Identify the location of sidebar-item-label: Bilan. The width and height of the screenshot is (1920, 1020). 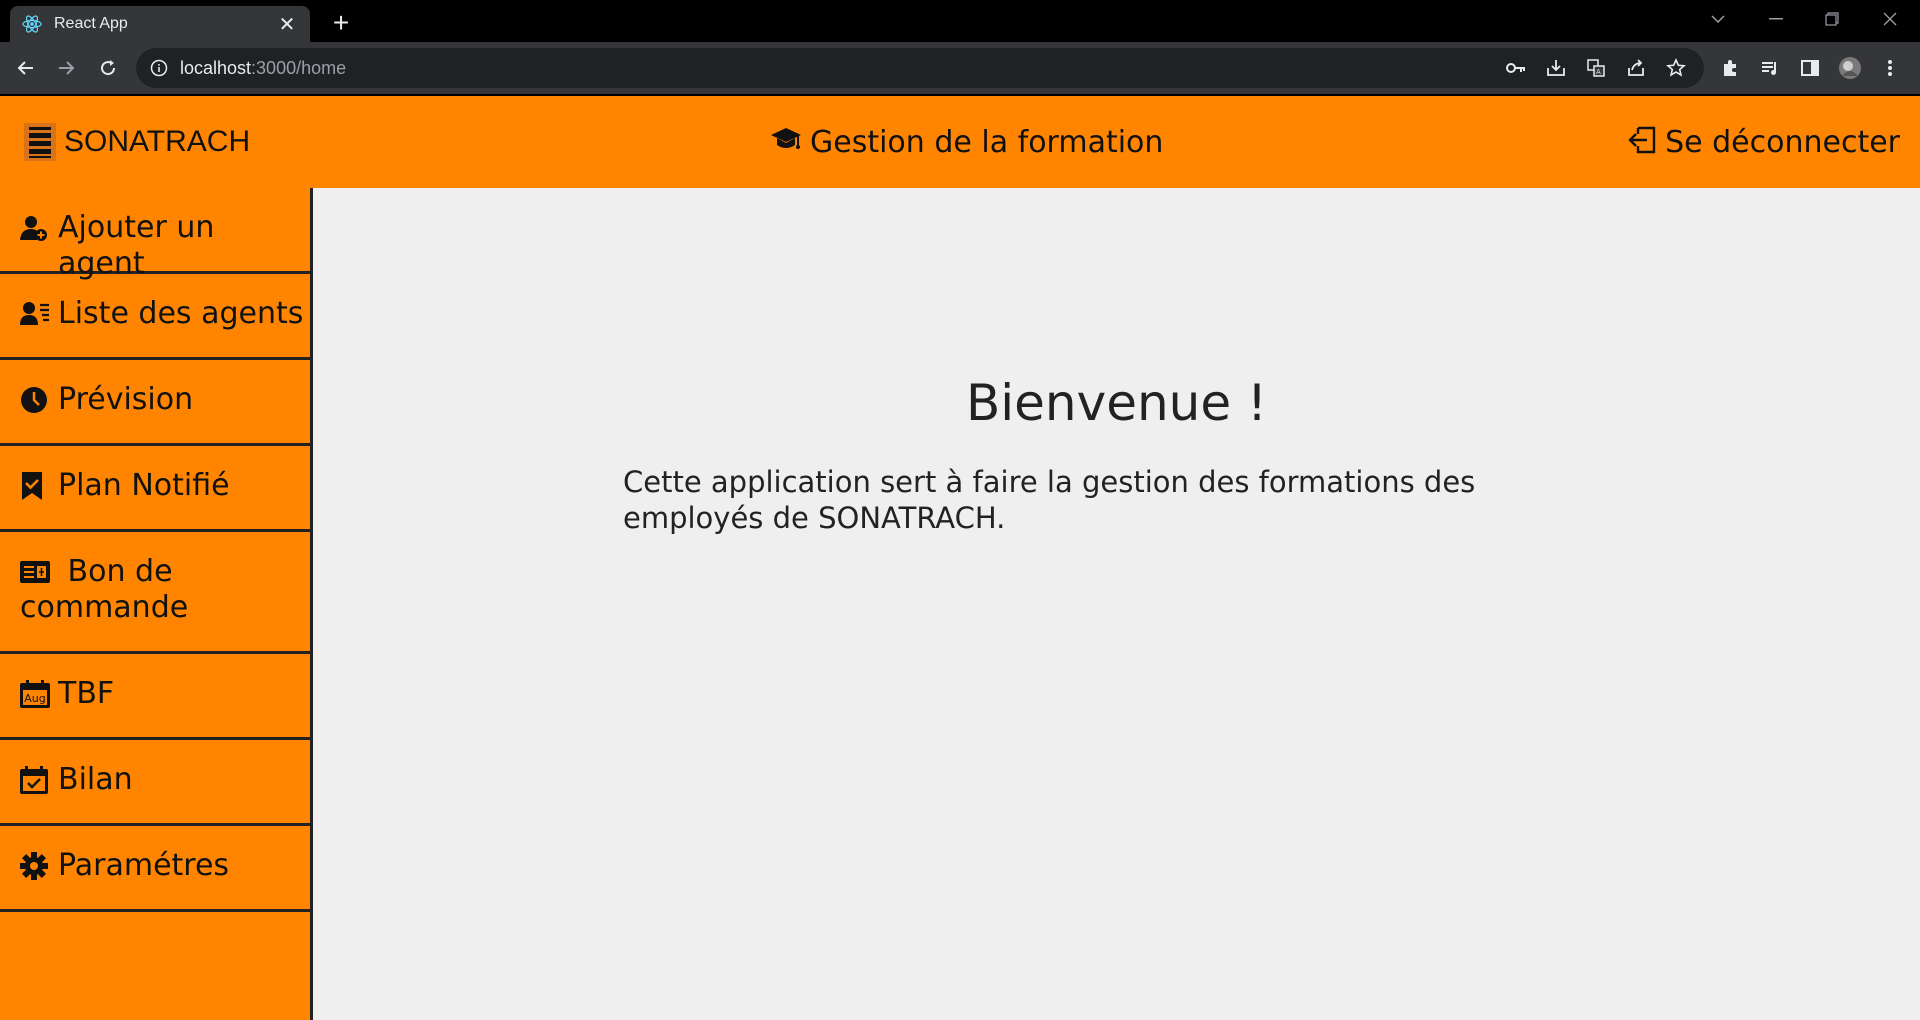
(95, 779).